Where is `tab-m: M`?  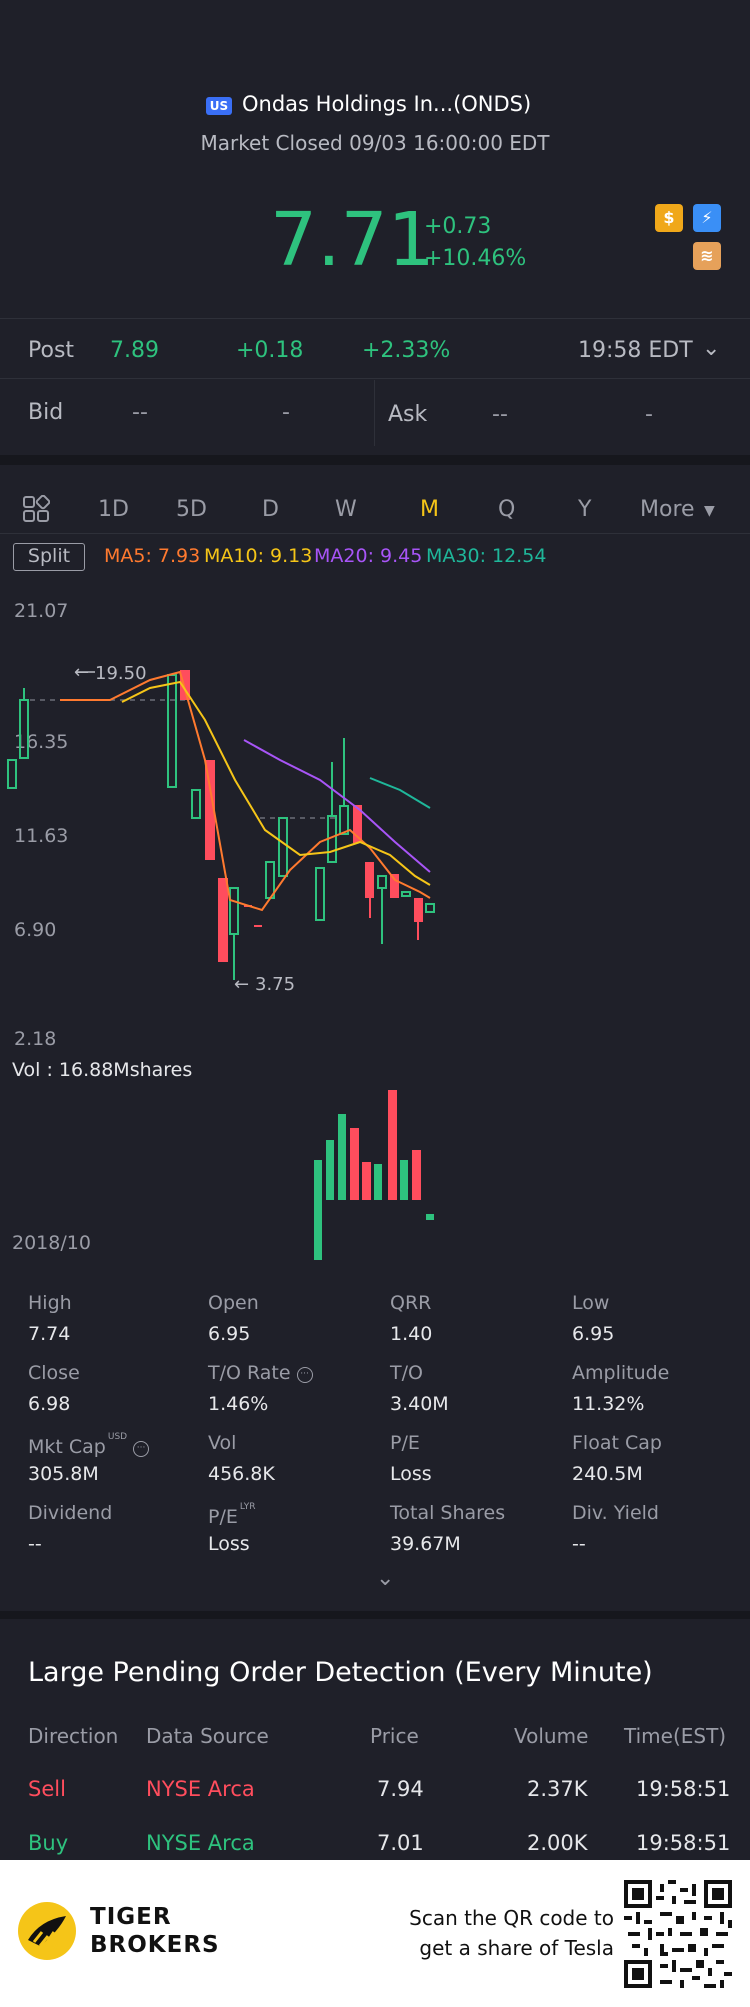
tab-m: M is located at coordinates (429, 509).